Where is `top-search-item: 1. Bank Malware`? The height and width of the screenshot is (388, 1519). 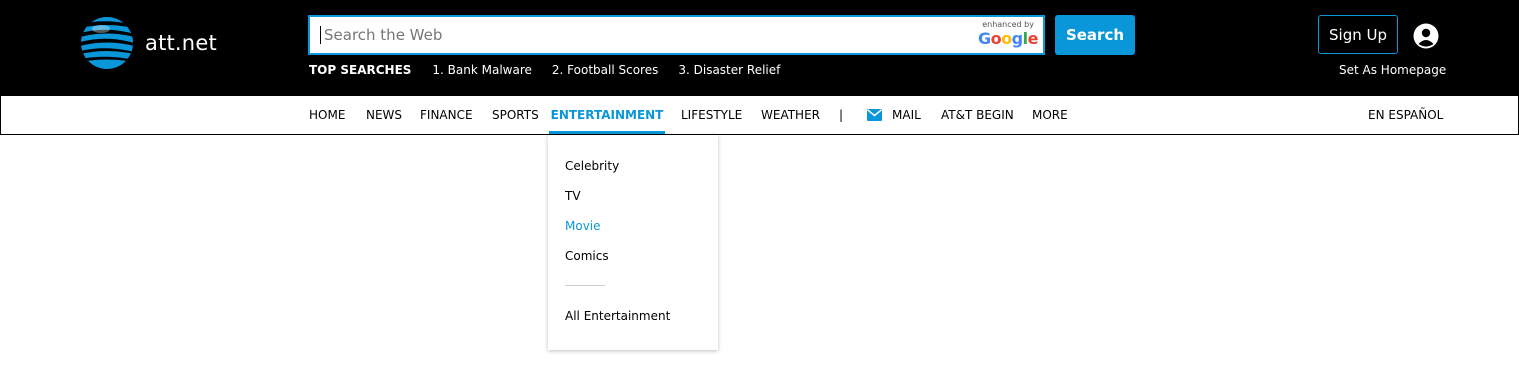
top-search-item: 1. Bank Malware is located at coordinates (481, 70).